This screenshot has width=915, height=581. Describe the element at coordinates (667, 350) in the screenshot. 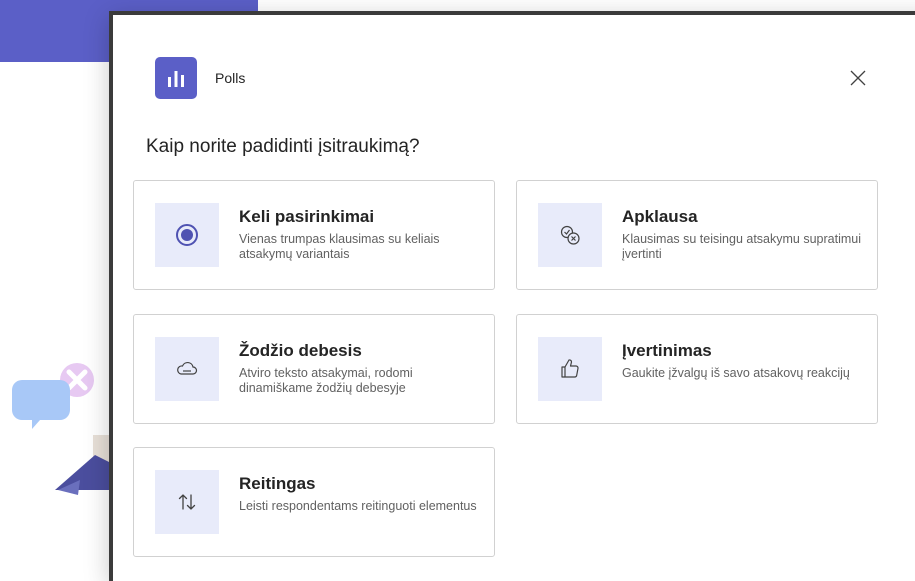

I see `option-title: Įvertinimas` at that location.